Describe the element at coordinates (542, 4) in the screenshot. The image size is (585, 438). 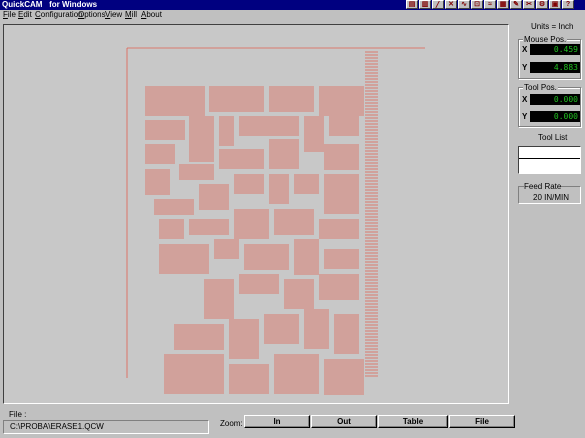
I see `settings-tool-icon: ⚙` at that location.